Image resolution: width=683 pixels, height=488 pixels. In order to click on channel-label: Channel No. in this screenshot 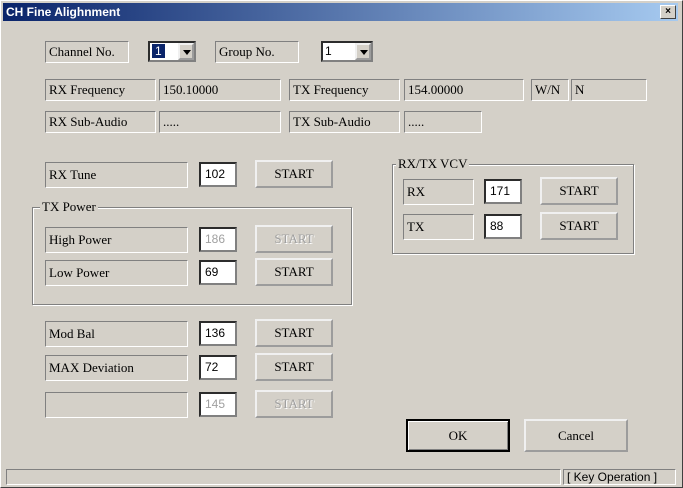, I will do `click(87, 52)`.